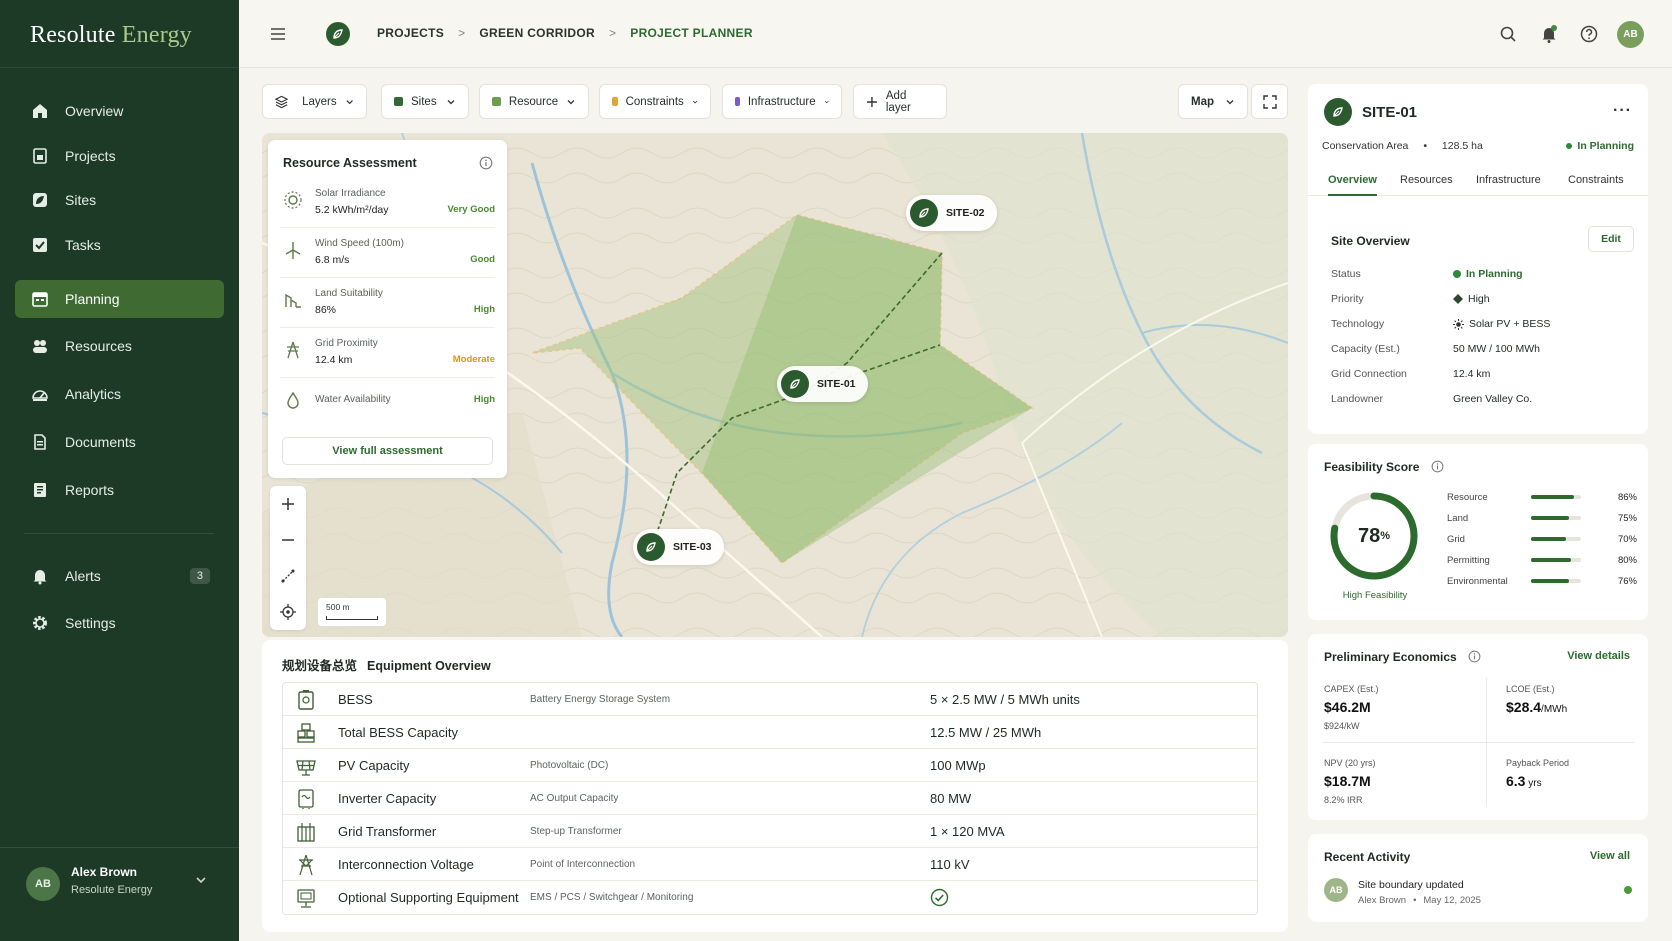 This screenshot has width=1672, height=941. I want to click on sidebar-item-analytics: Analytics, so click(119, 394).